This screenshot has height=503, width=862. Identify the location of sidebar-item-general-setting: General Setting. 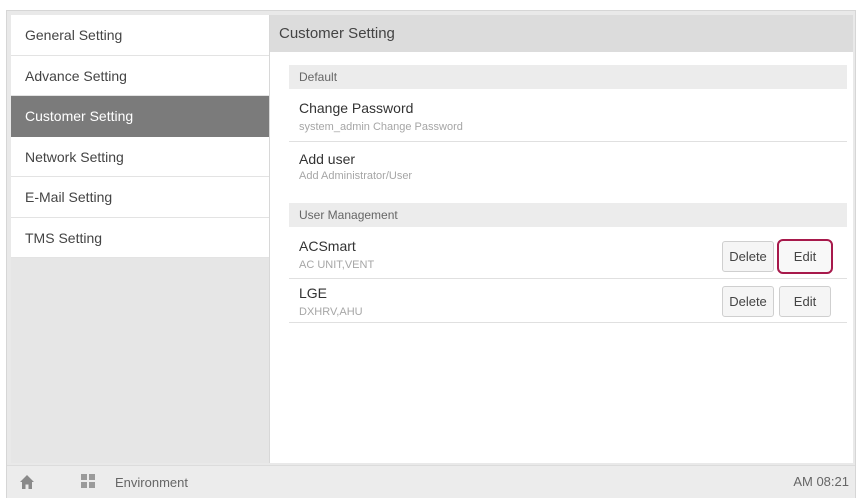
(140, 35).